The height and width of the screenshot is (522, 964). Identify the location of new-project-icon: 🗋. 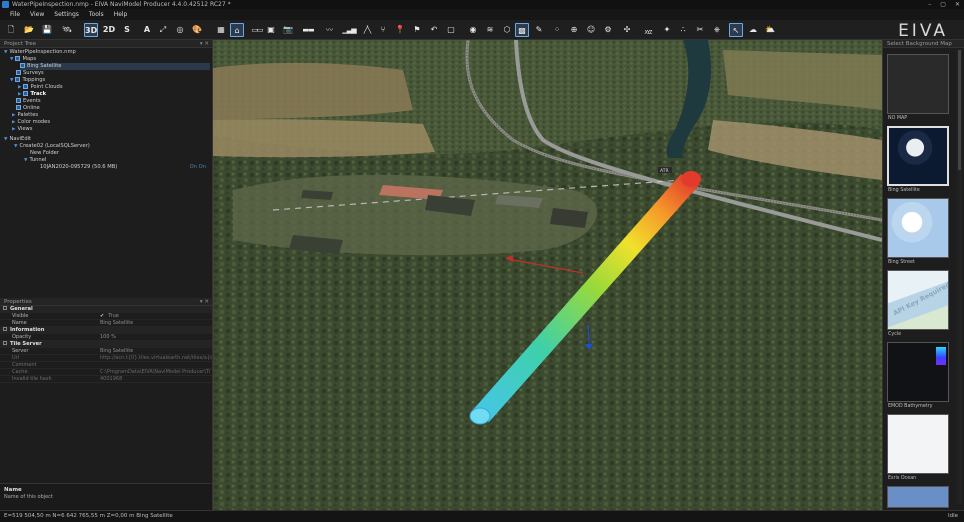
(11, 30).